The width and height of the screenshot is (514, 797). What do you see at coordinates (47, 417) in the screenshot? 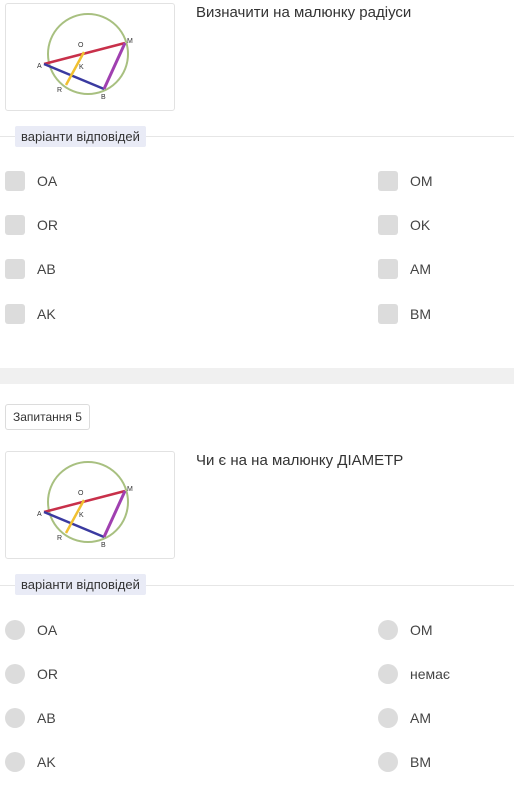
I see `question-number-badge: Запитання 5` at bounding box center [47, 417].